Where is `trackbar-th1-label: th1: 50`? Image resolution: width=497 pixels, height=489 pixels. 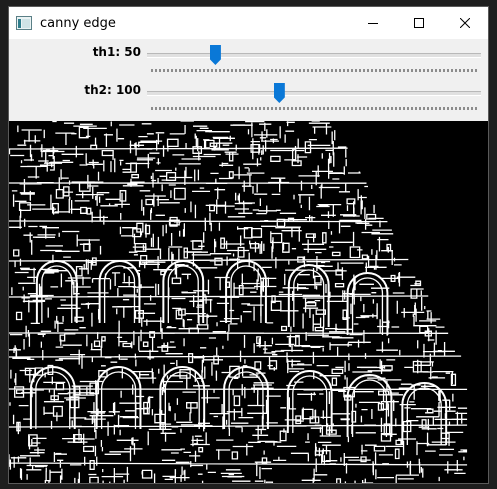
trackbar-th1-label: th1: 50 is located at coordinates (116, 52).